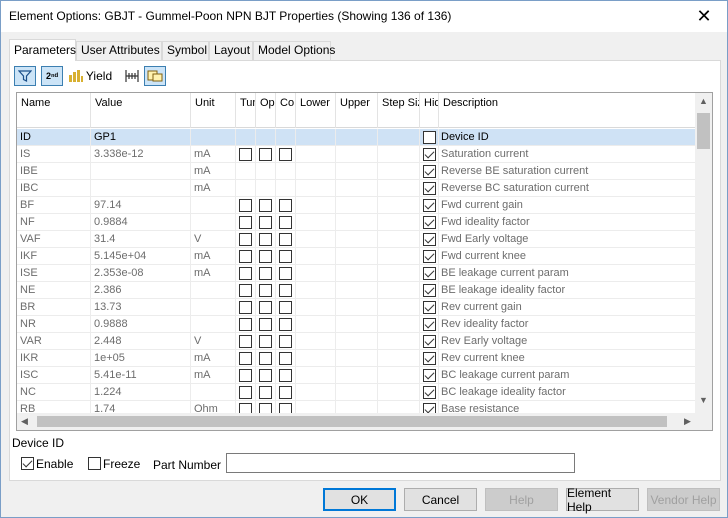  I want to click on tab-parameters: Parameters, so click(42, 50).